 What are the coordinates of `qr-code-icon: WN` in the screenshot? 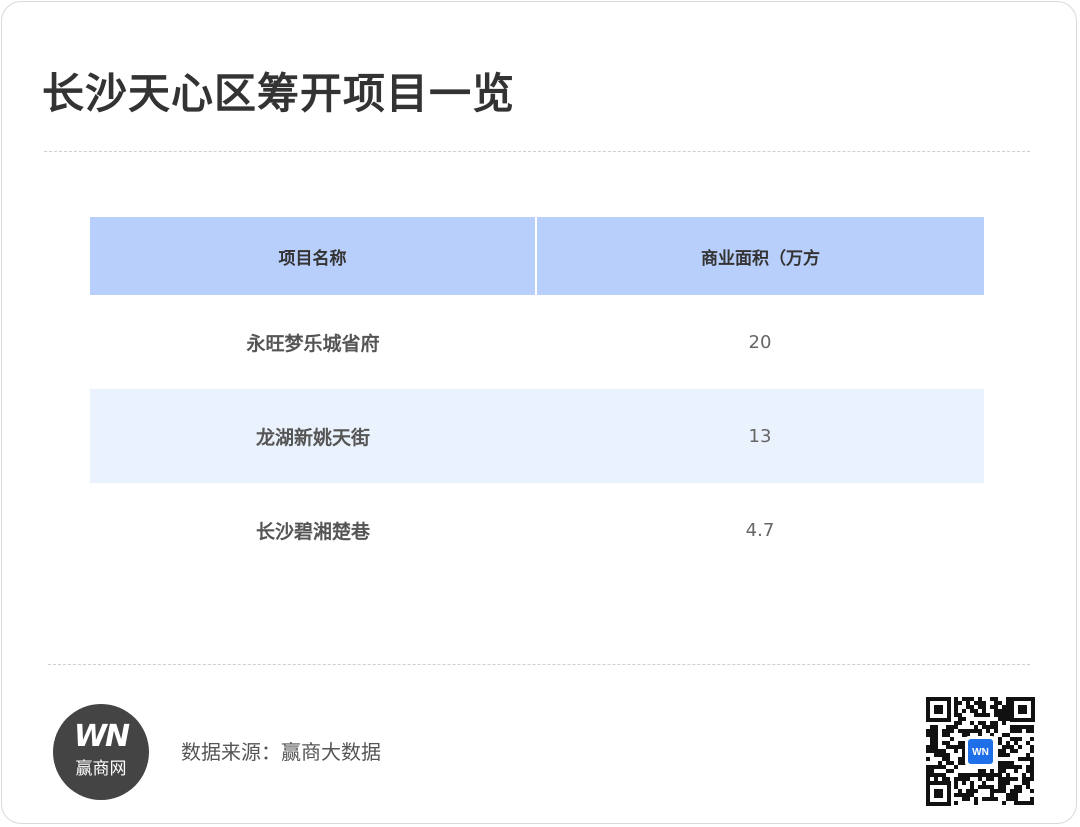 It's located at (980, 751).